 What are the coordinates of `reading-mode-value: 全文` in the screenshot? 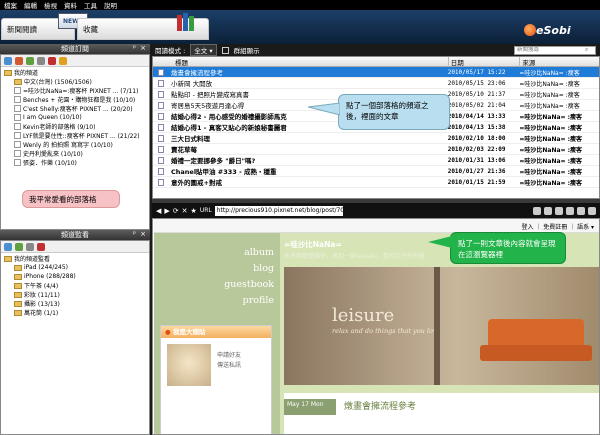 It's located at (201, 51).